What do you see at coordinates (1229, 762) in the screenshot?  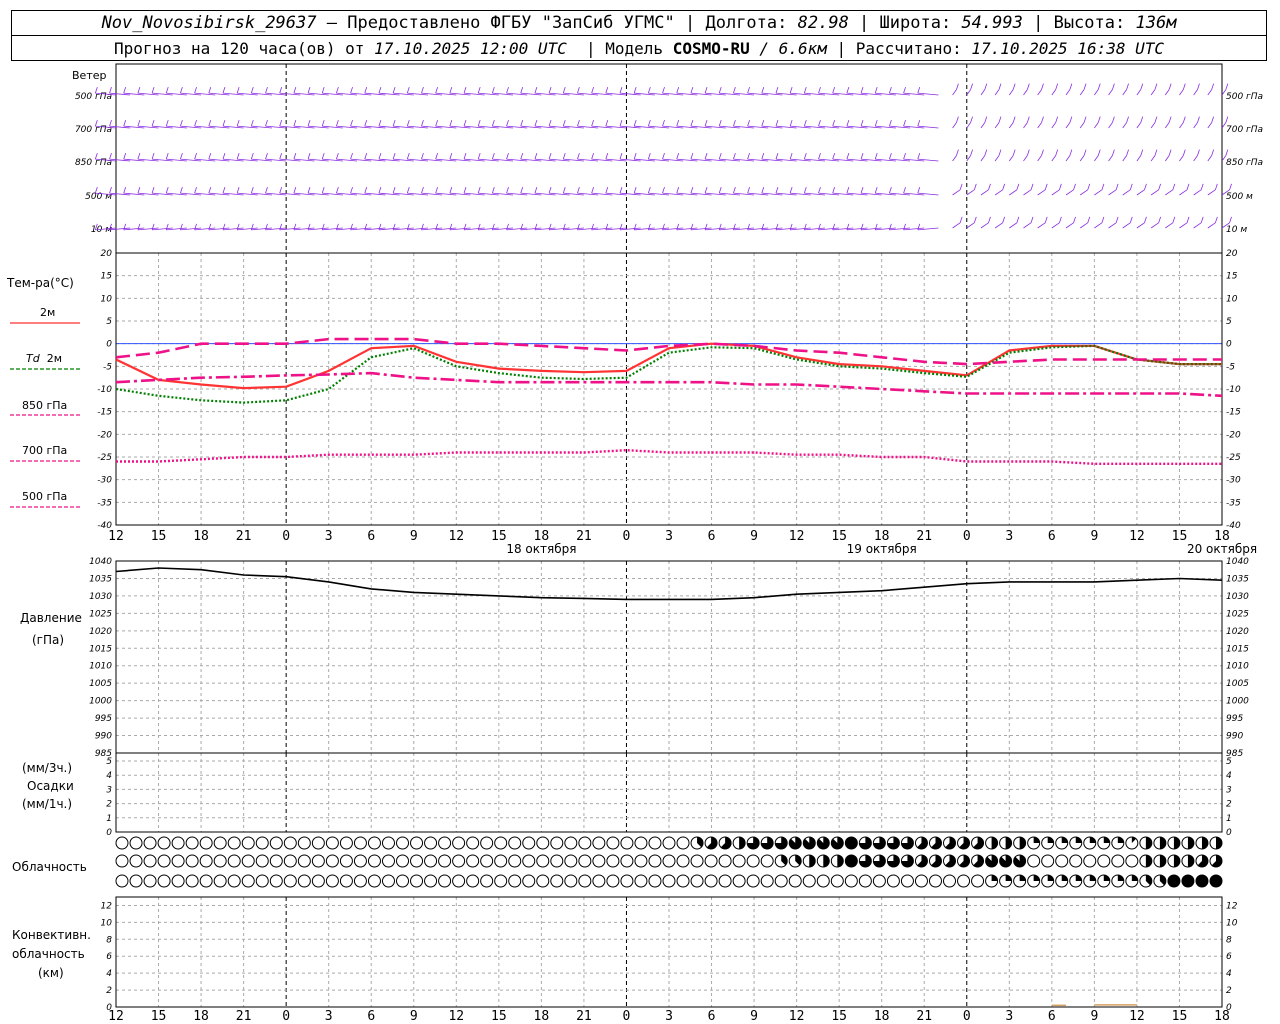 I see `precip-tick-right: 5` at bounding box center [1229, 762].